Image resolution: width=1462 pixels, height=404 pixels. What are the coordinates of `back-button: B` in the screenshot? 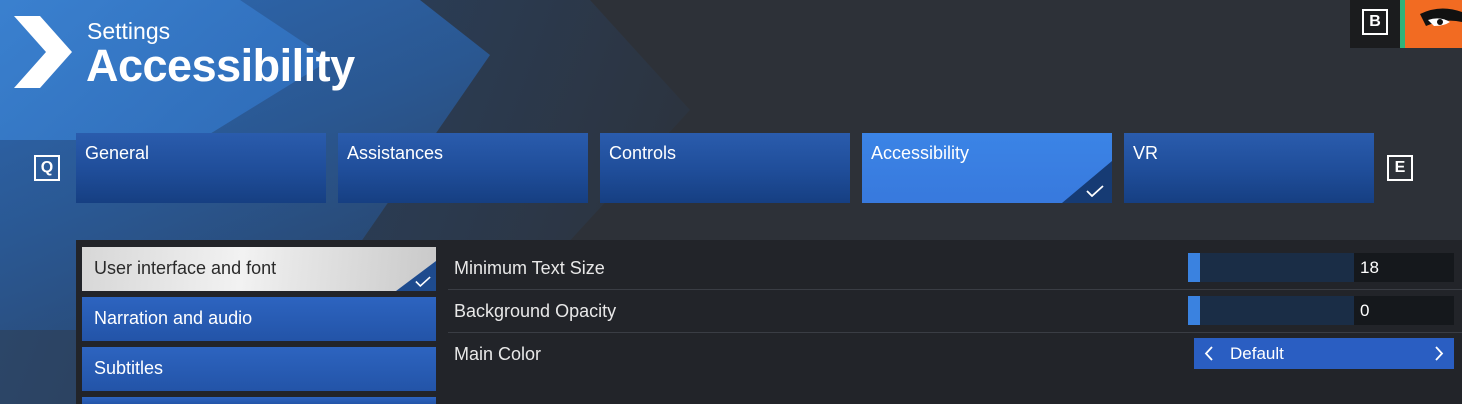 It's located at (1375, 24).